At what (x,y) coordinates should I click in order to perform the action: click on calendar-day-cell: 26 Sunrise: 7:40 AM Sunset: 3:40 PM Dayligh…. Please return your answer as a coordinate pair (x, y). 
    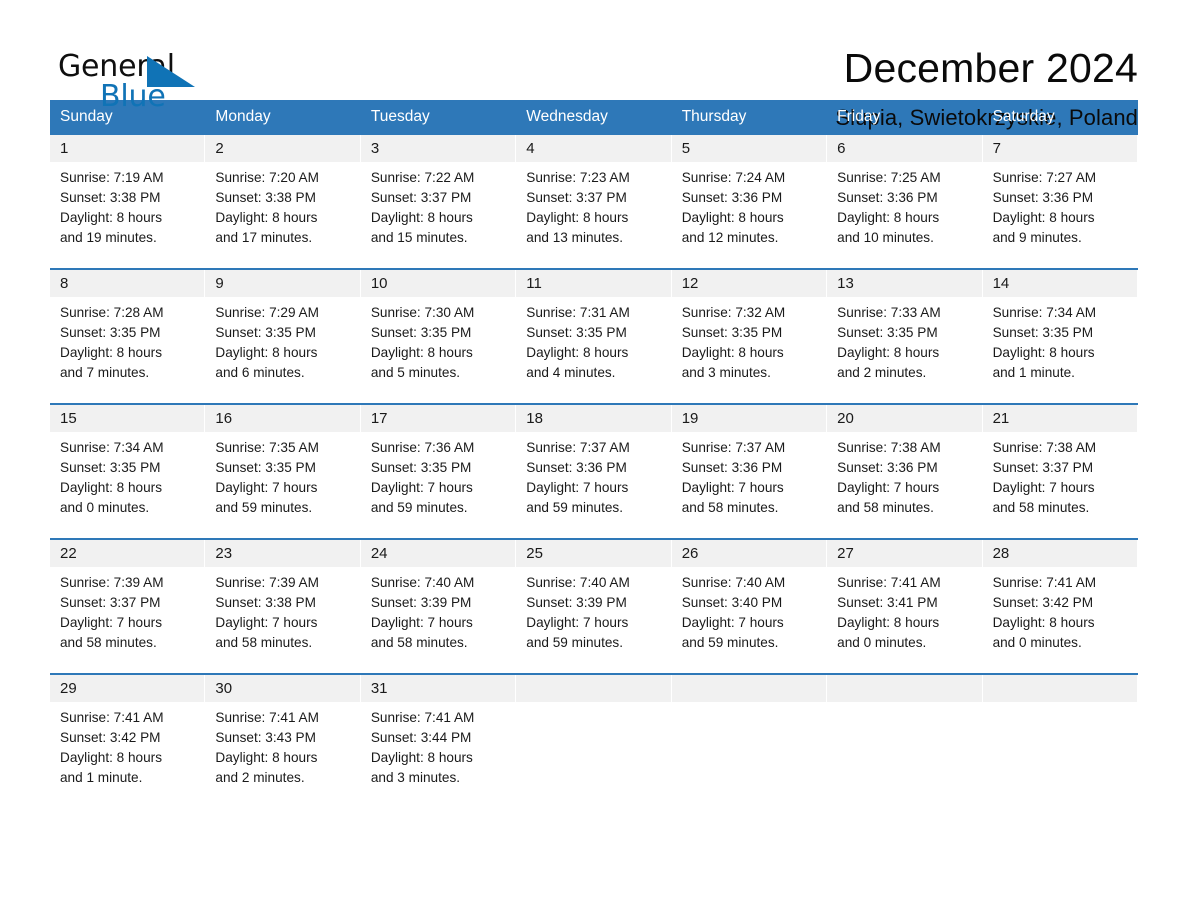
    Looking at the image, I should click on (749, 600).